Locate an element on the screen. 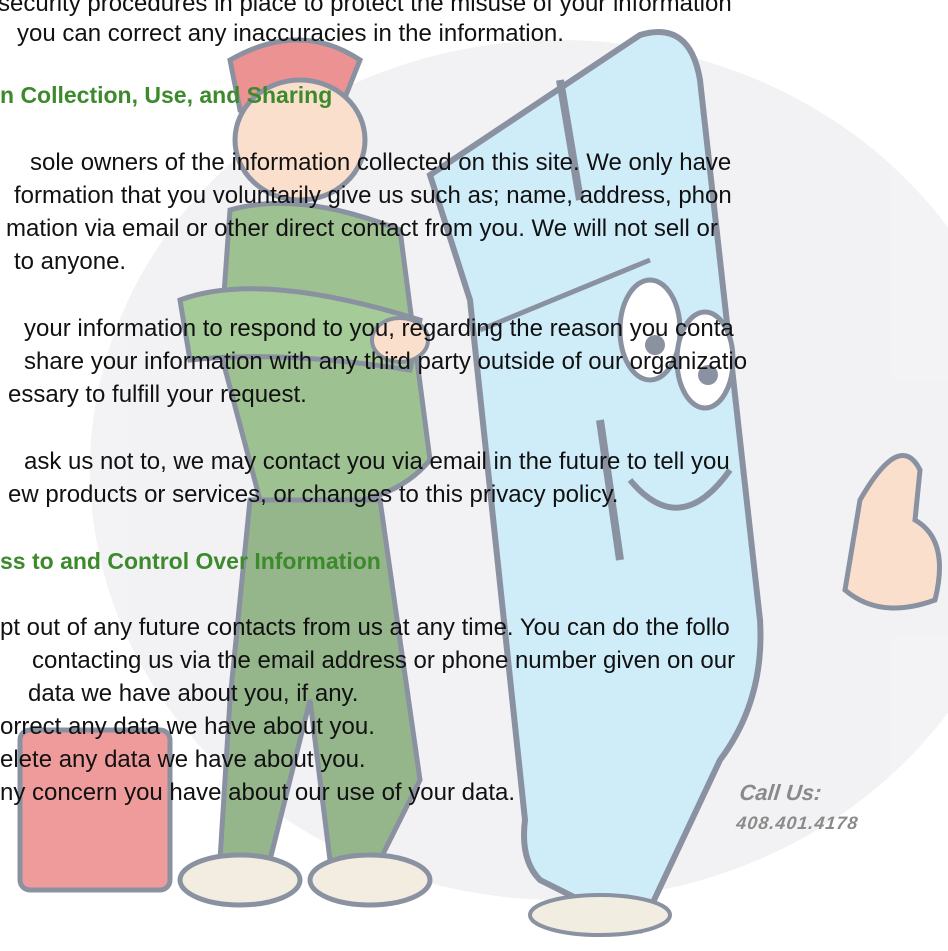 The image size is (948, 951). call-us-label: Call Us: is located at coordinates (780, 792).